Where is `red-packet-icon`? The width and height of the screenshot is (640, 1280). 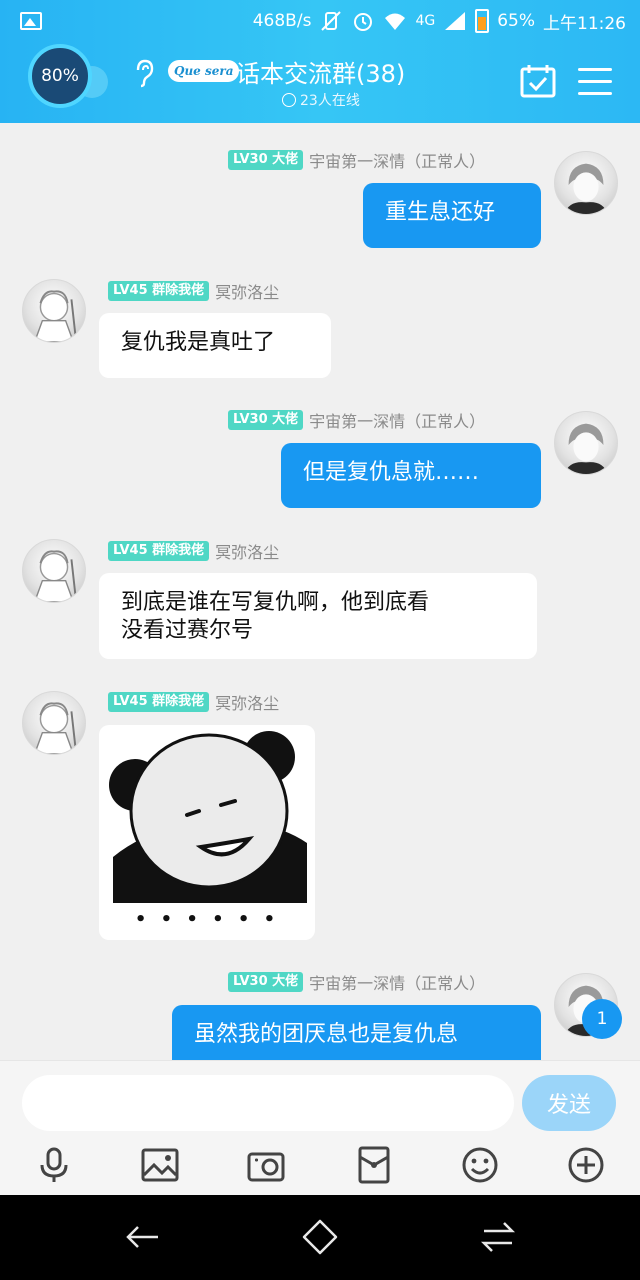
red-packet-icon is located at coordinates (374, 1165).